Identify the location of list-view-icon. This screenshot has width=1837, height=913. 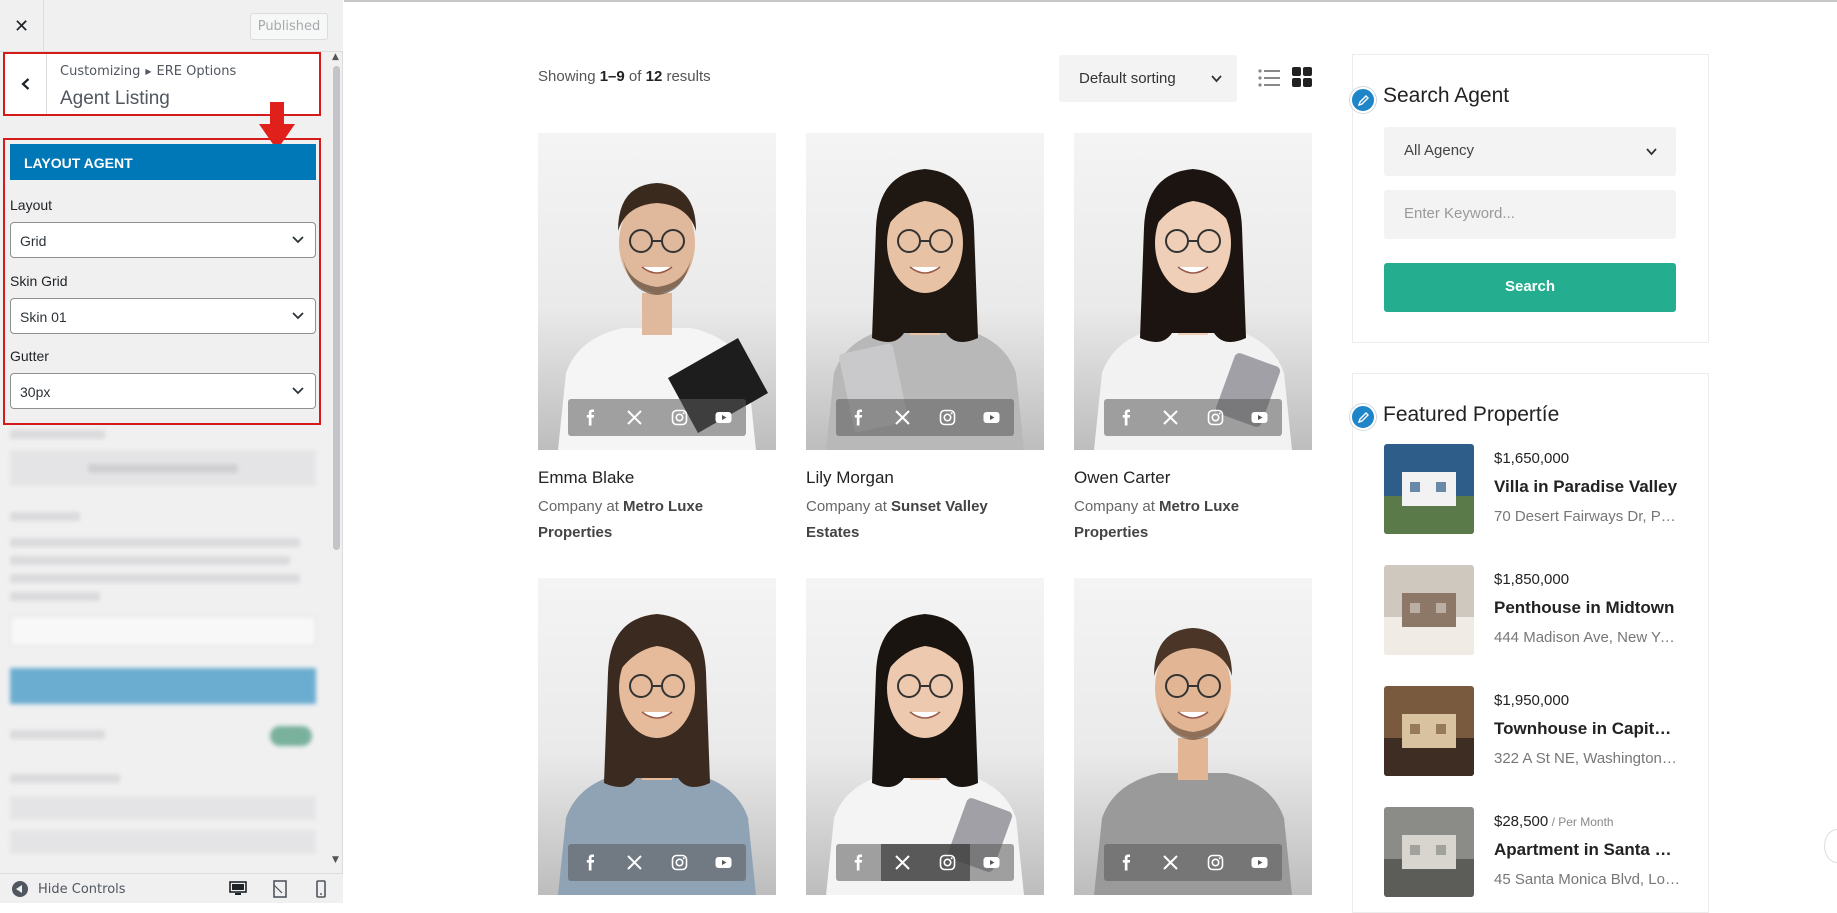
(1269, 78).